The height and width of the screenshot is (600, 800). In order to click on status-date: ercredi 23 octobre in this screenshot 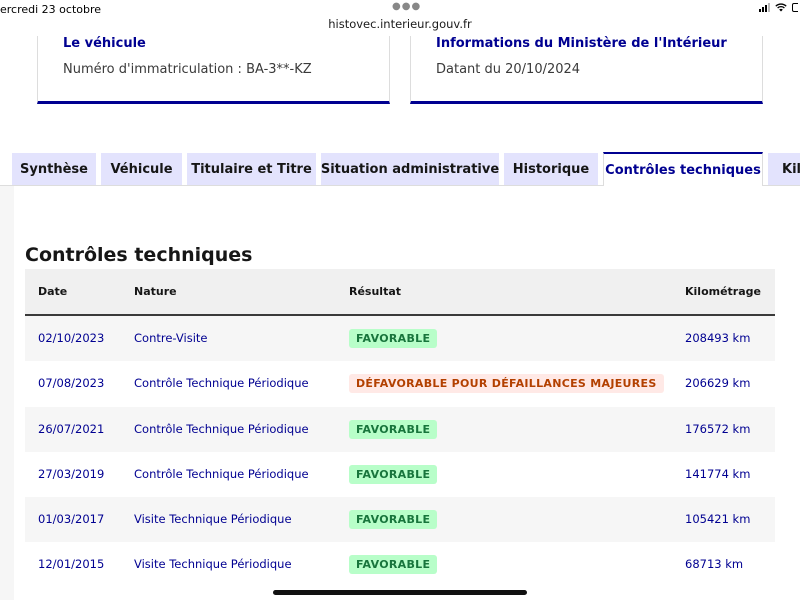, I will do `click(51, 9)`.